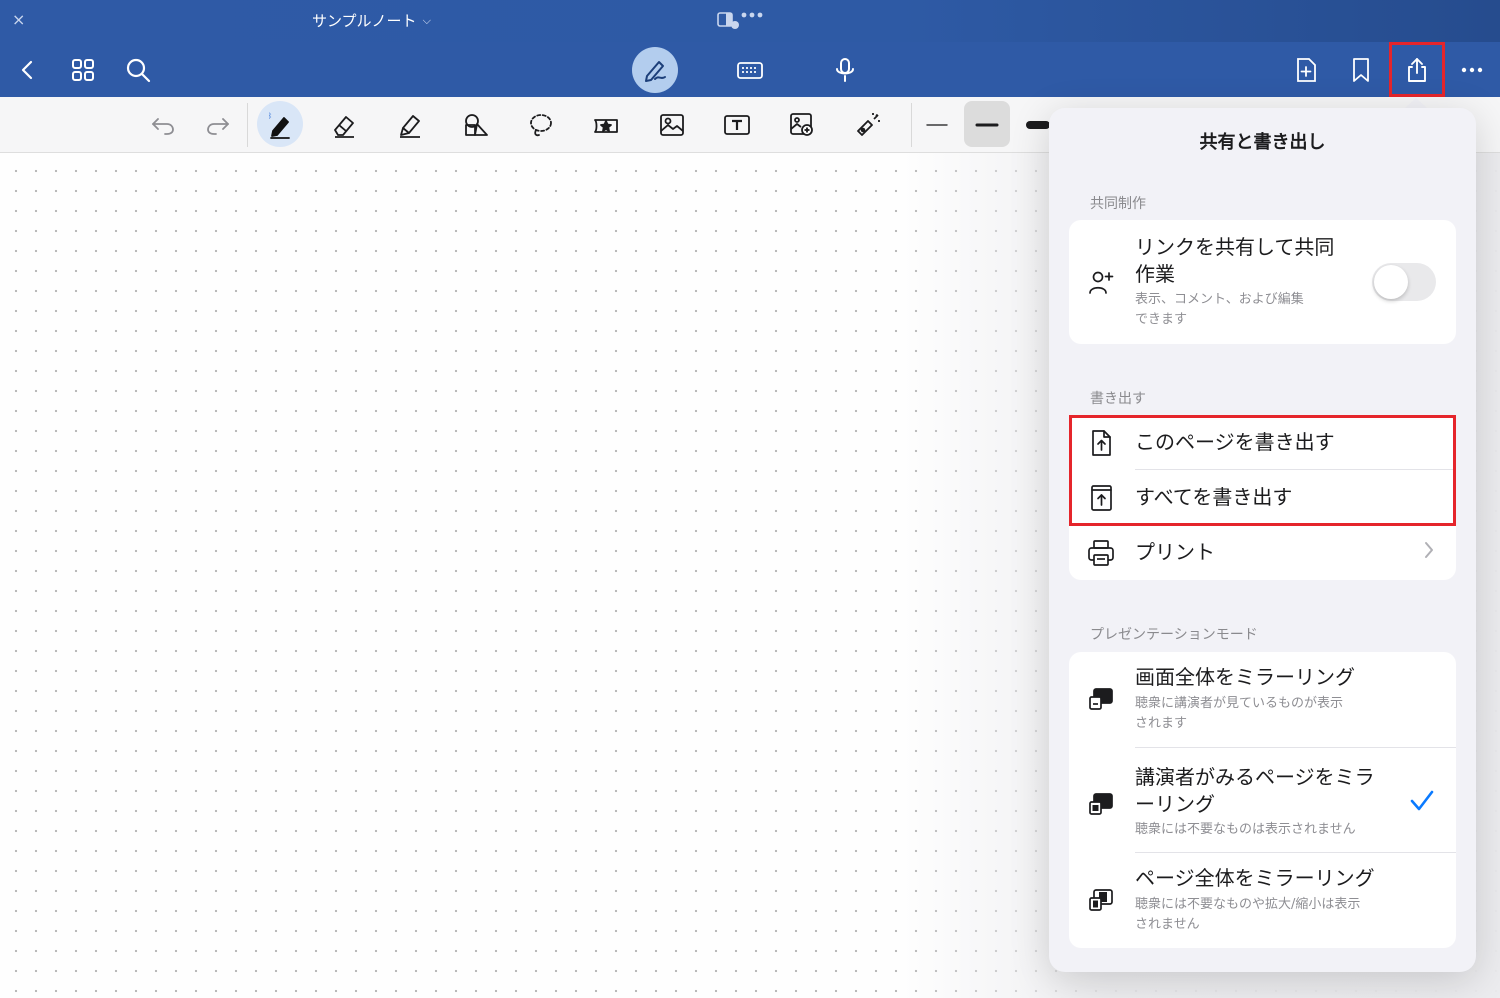 This screenshot has height=998, width=1500. What do you see at coordinates (1118, 399) in the screenshot?
I see `section-label-export: 書き出す` at bounding box center [1118, 399].